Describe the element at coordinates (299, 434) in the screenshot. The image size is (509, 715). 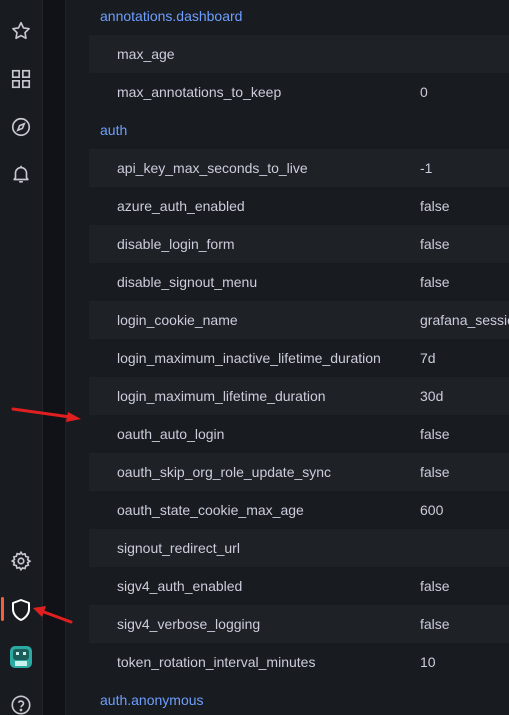
I see `setting-row: oauth_auto_login false` at that location.